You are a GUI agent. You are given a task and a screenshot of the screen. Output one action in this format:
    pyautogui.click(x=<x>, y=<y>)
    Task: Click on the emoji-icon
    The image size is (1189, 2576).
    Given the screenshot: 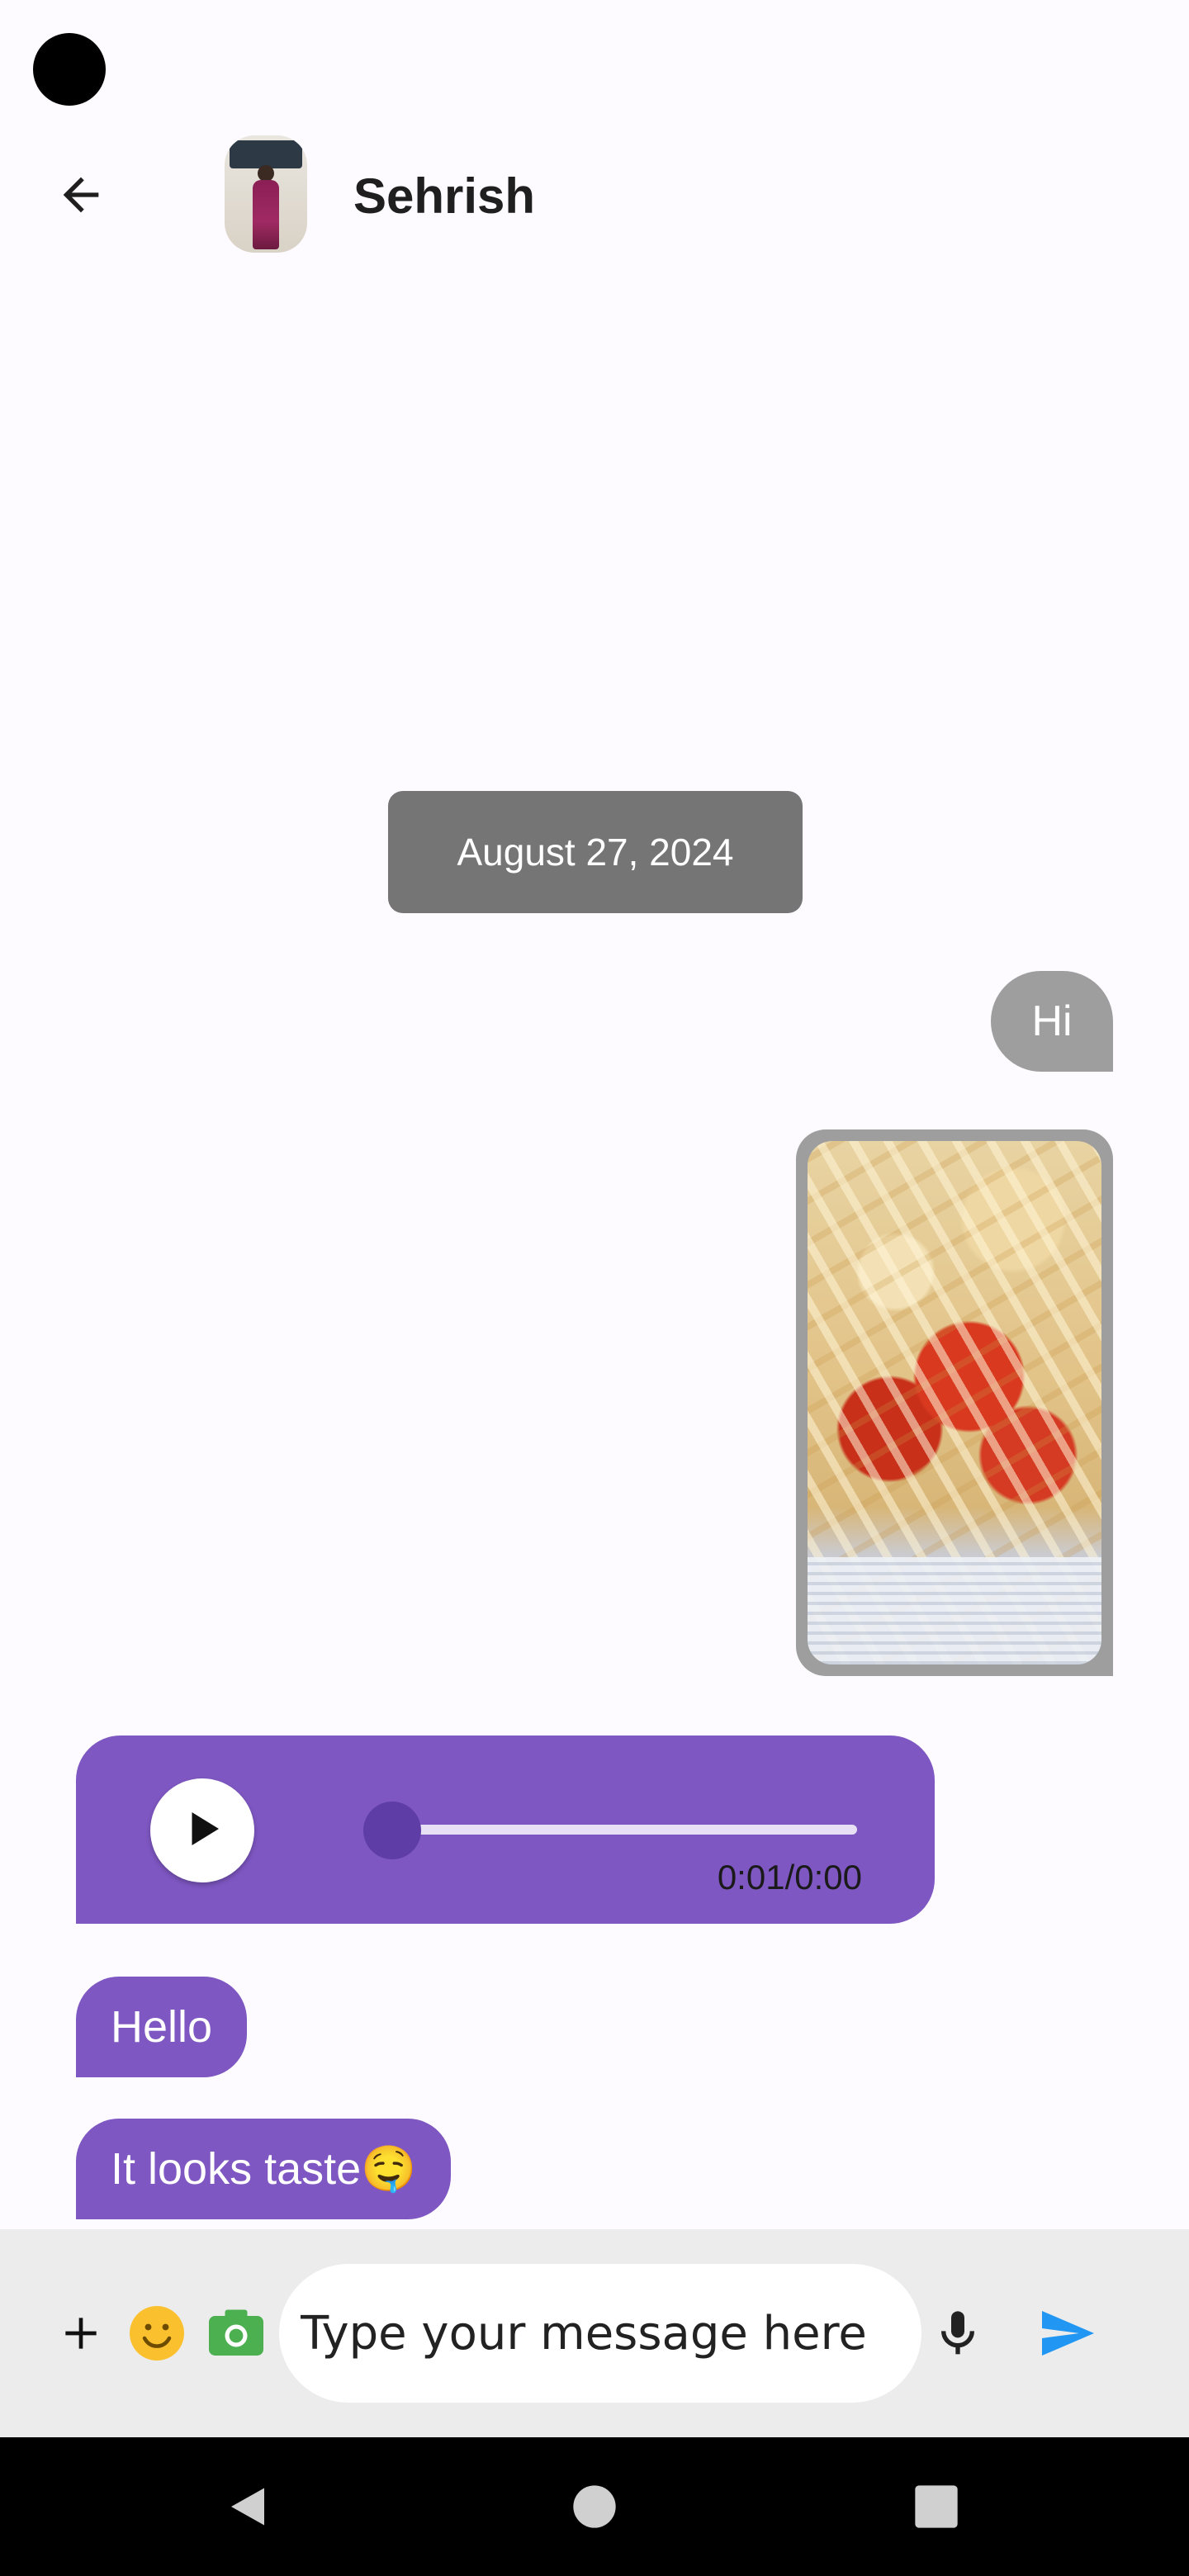 What is the action you would take?
    pyautogui.click(x=157, y=2333)
    